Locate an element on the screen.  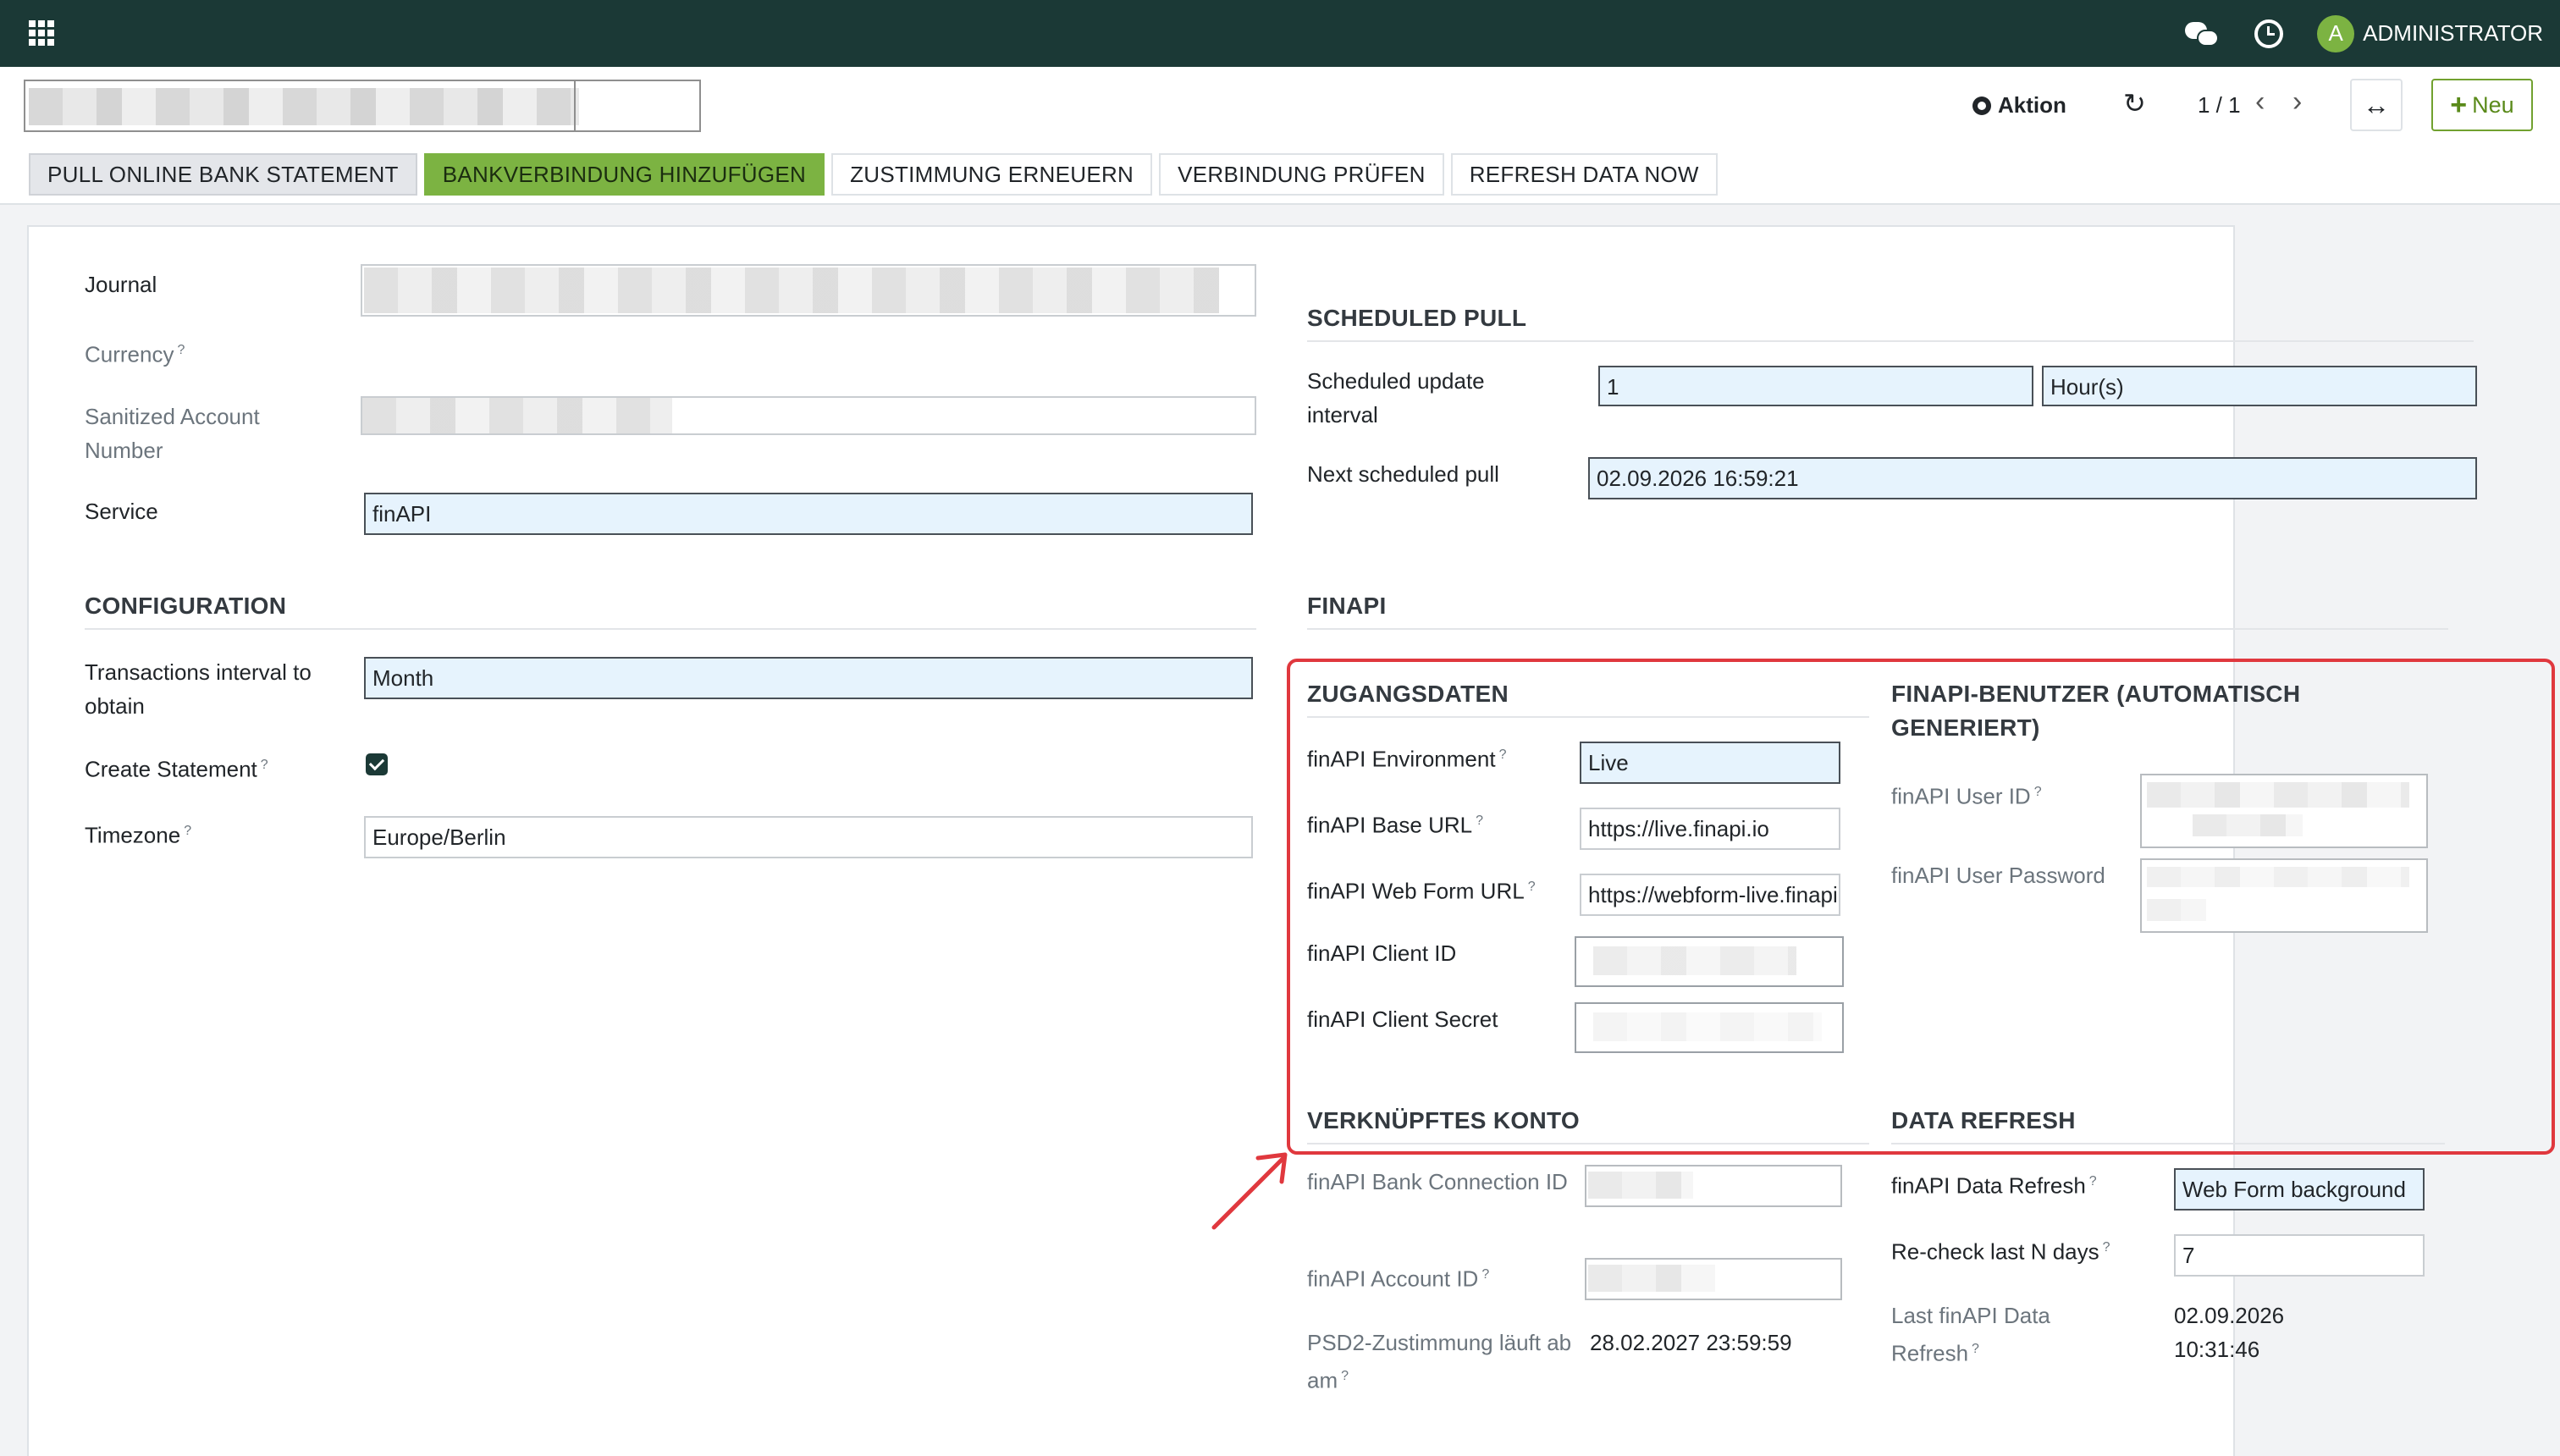
expand-width-button: ↔ is located at coordinates (2376, 105).